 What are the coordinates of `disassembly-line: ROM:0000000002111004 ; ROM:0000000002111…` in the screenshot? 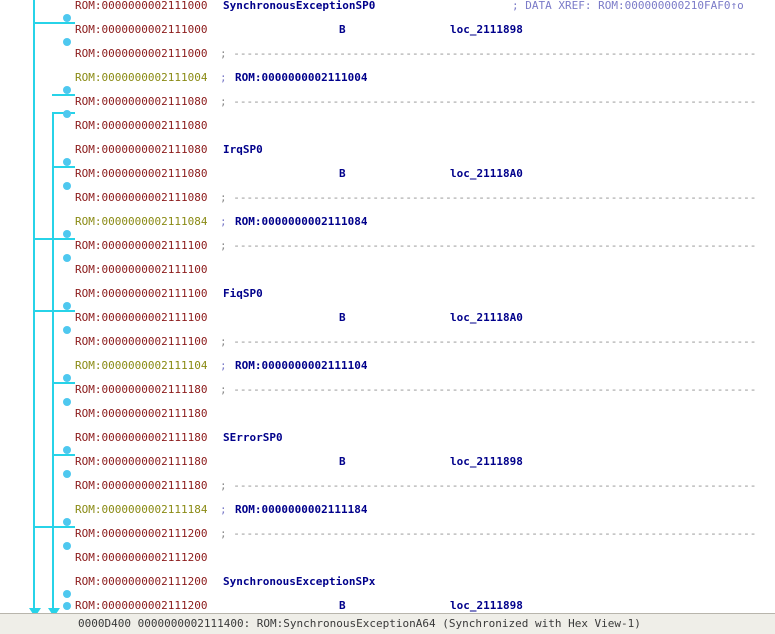 It's located at (425, 78).